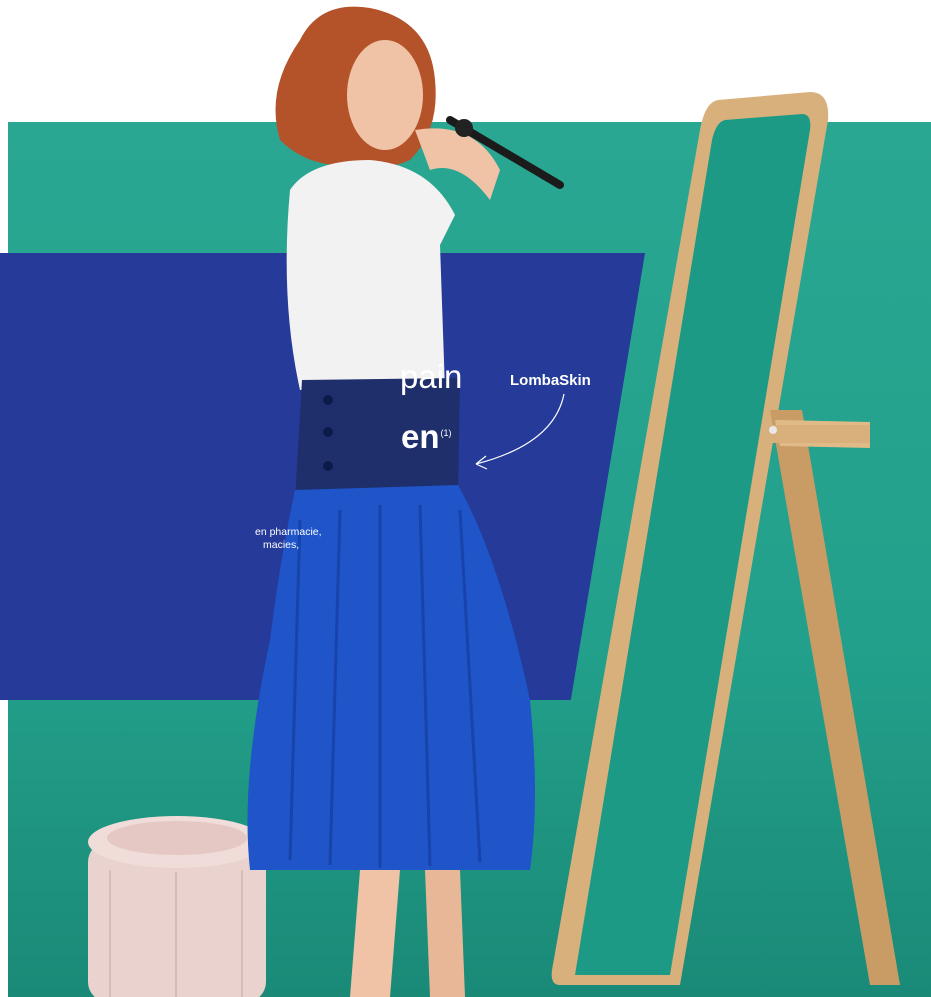 The width and height of the screenshot is (931, 997). Describe the element at coordinates (281, 545) in the screenshot. I see `body-text-line-2: macies,` at that location.